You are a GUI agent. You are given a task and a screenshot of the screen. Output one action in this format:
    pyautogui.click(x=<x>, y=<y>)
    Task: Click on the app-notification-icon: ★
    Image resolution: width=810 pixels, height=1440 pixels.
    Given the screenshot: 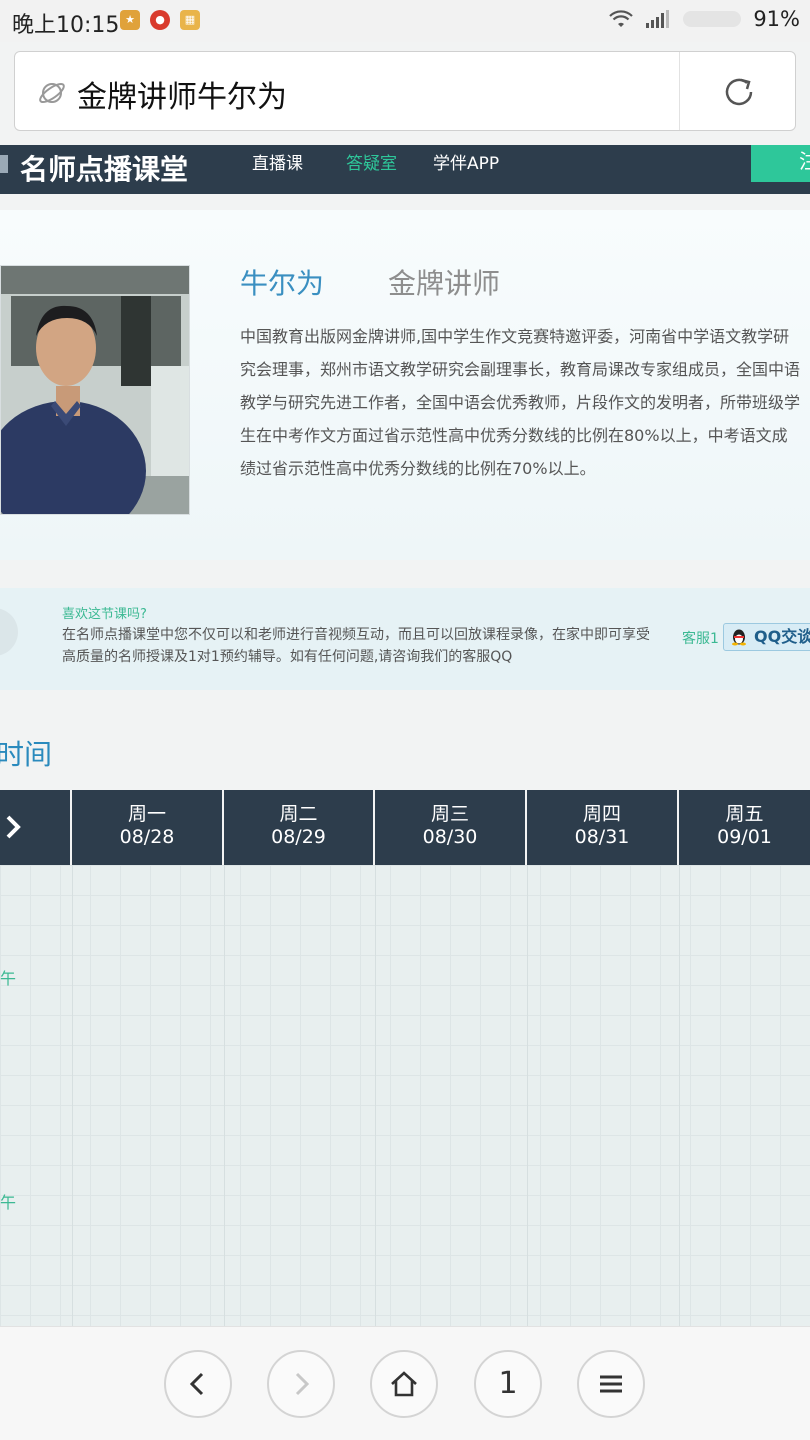 What is the action you would take?
    pyautogui.click(x=130, y=20)
    